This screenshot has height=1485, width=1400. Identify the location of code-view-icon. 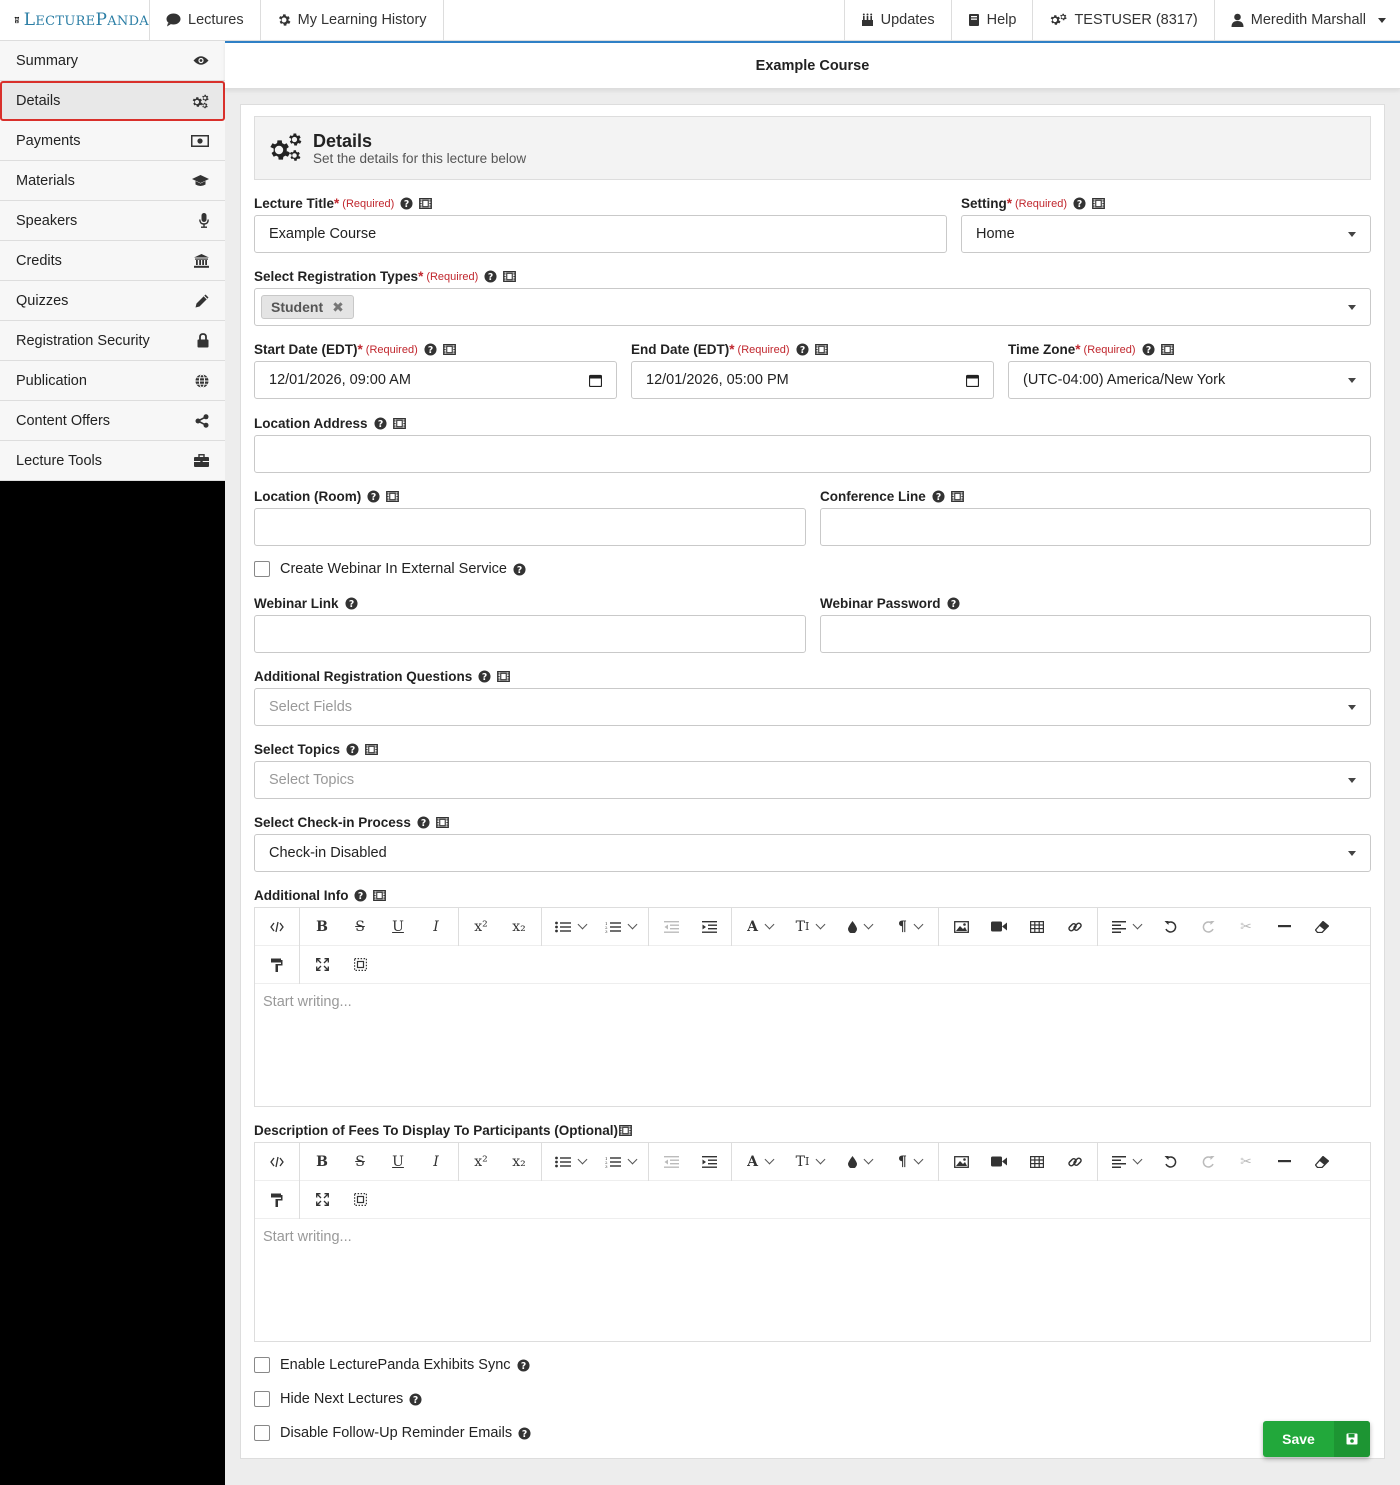
(277, 927).